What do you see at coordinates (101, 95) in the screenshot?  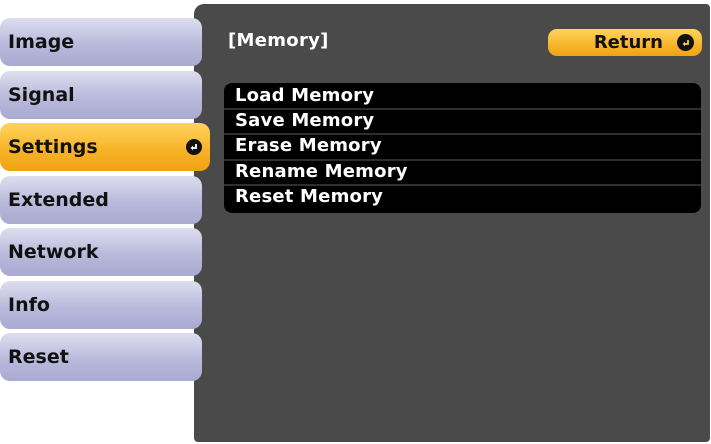 I see `sidebar-item-signal: Signal` at bounding box center [101, 95].